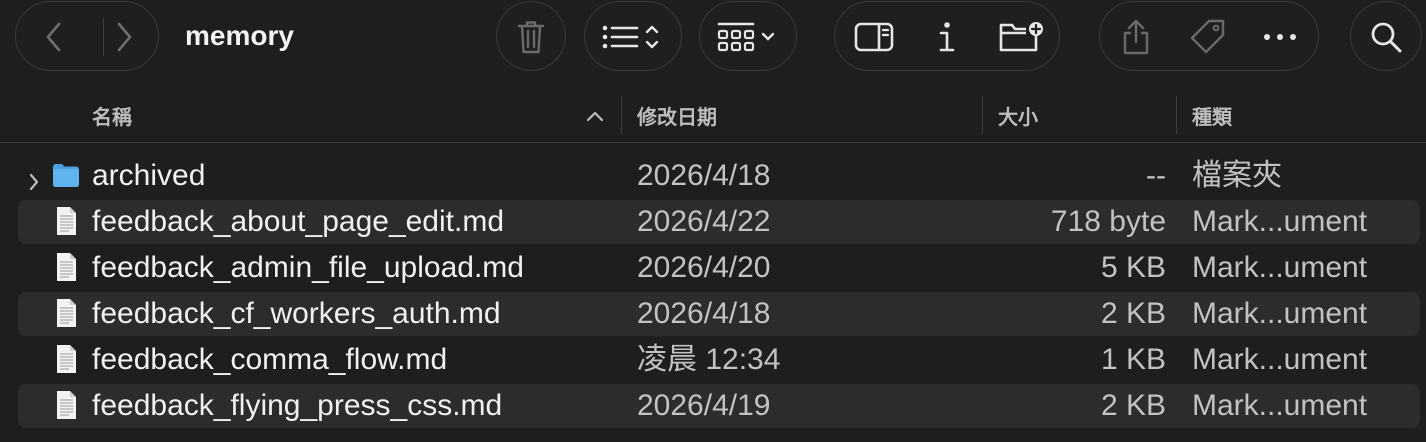 This screenshot has width=1426, height=442. I want to click on share-icon, so click(1136, 37).